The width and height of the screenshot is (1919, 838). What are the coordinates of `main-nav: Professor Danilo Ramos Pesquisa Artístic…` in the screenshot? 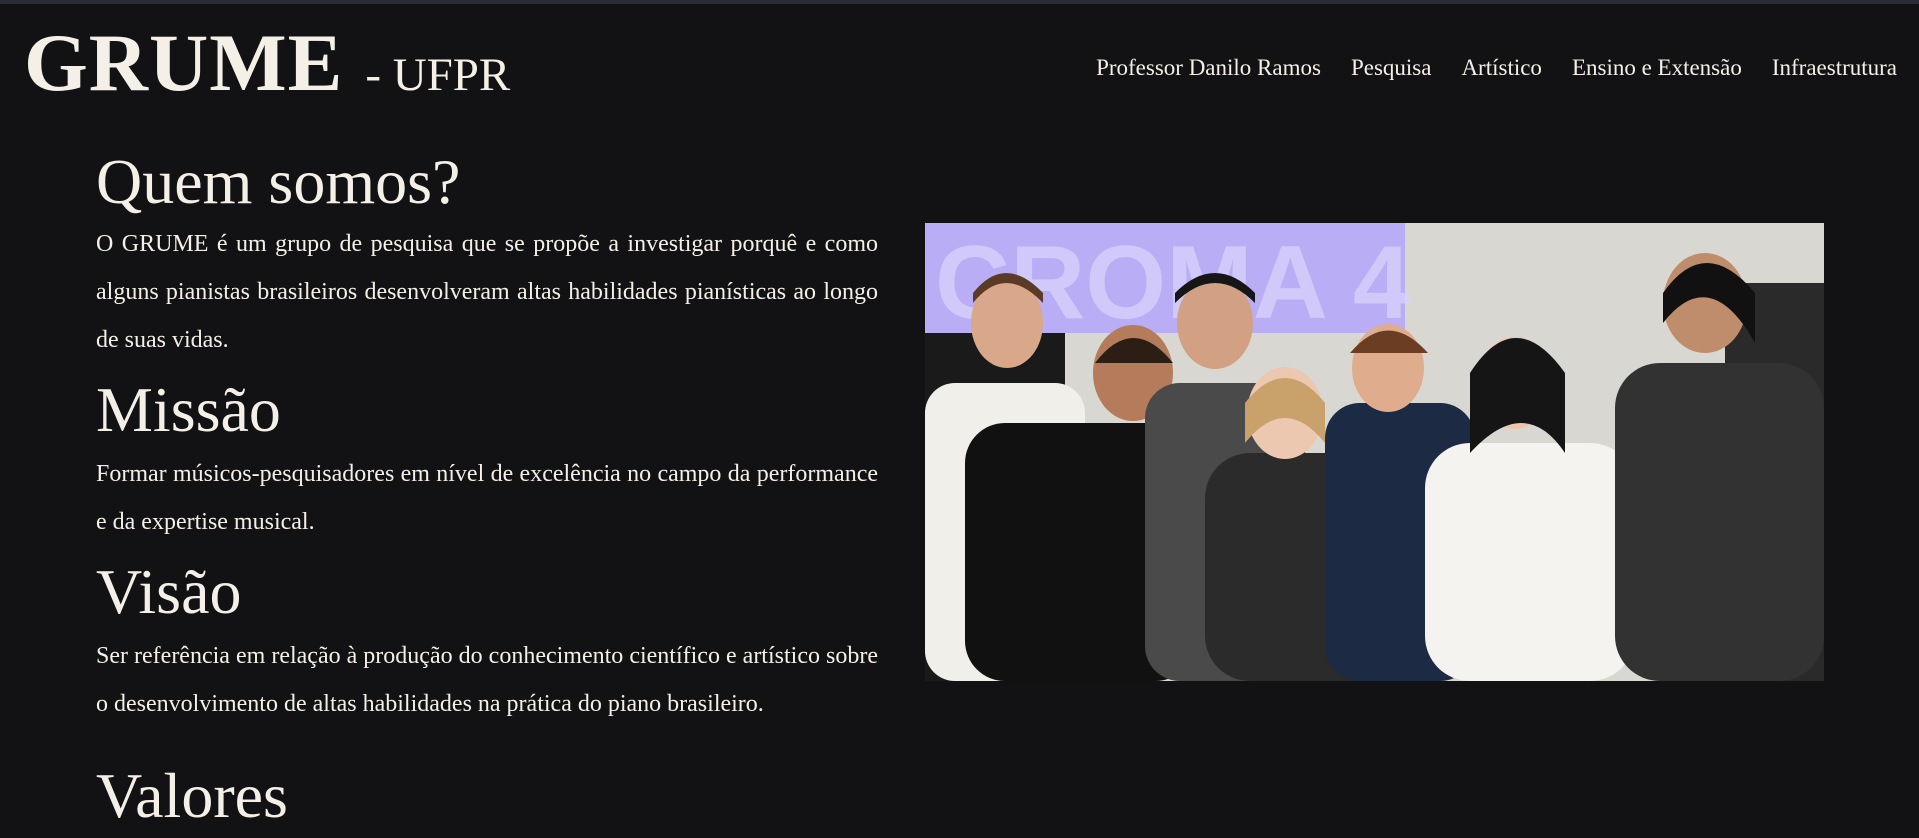 It's located at (1496, 68).